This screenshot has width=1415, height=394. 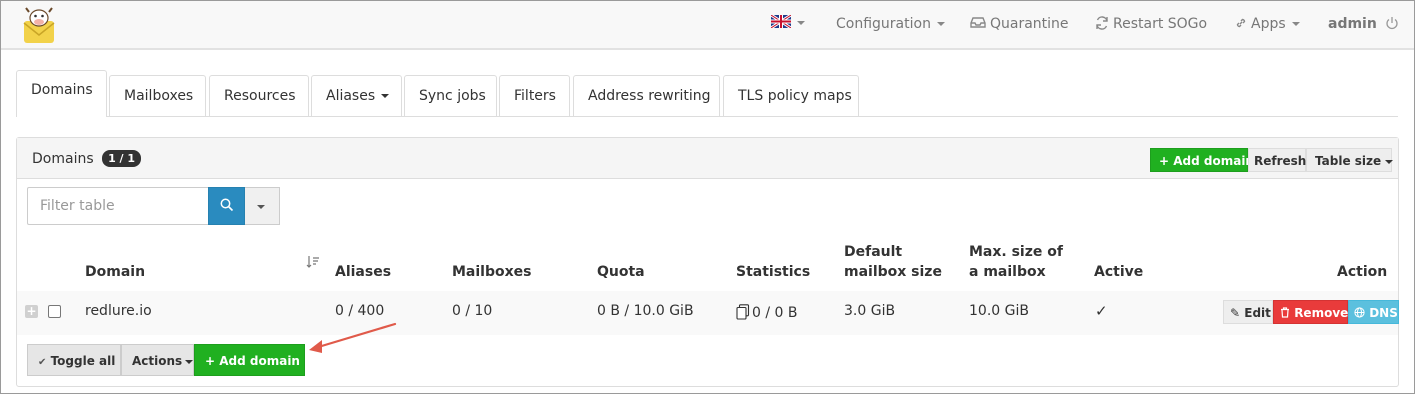 I want to click on table-row, so click(x=707, y=313).